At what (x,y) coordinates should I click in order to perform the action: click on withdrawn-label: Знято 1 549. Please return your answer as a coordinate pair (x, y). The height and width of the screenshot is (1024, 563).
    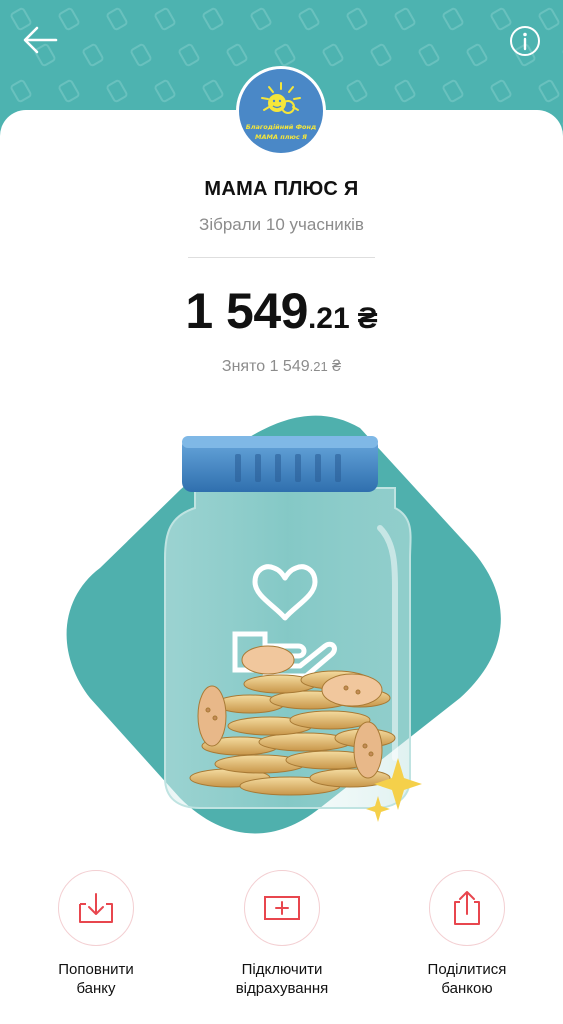
    Looking at the image, I should click on (265, 366).